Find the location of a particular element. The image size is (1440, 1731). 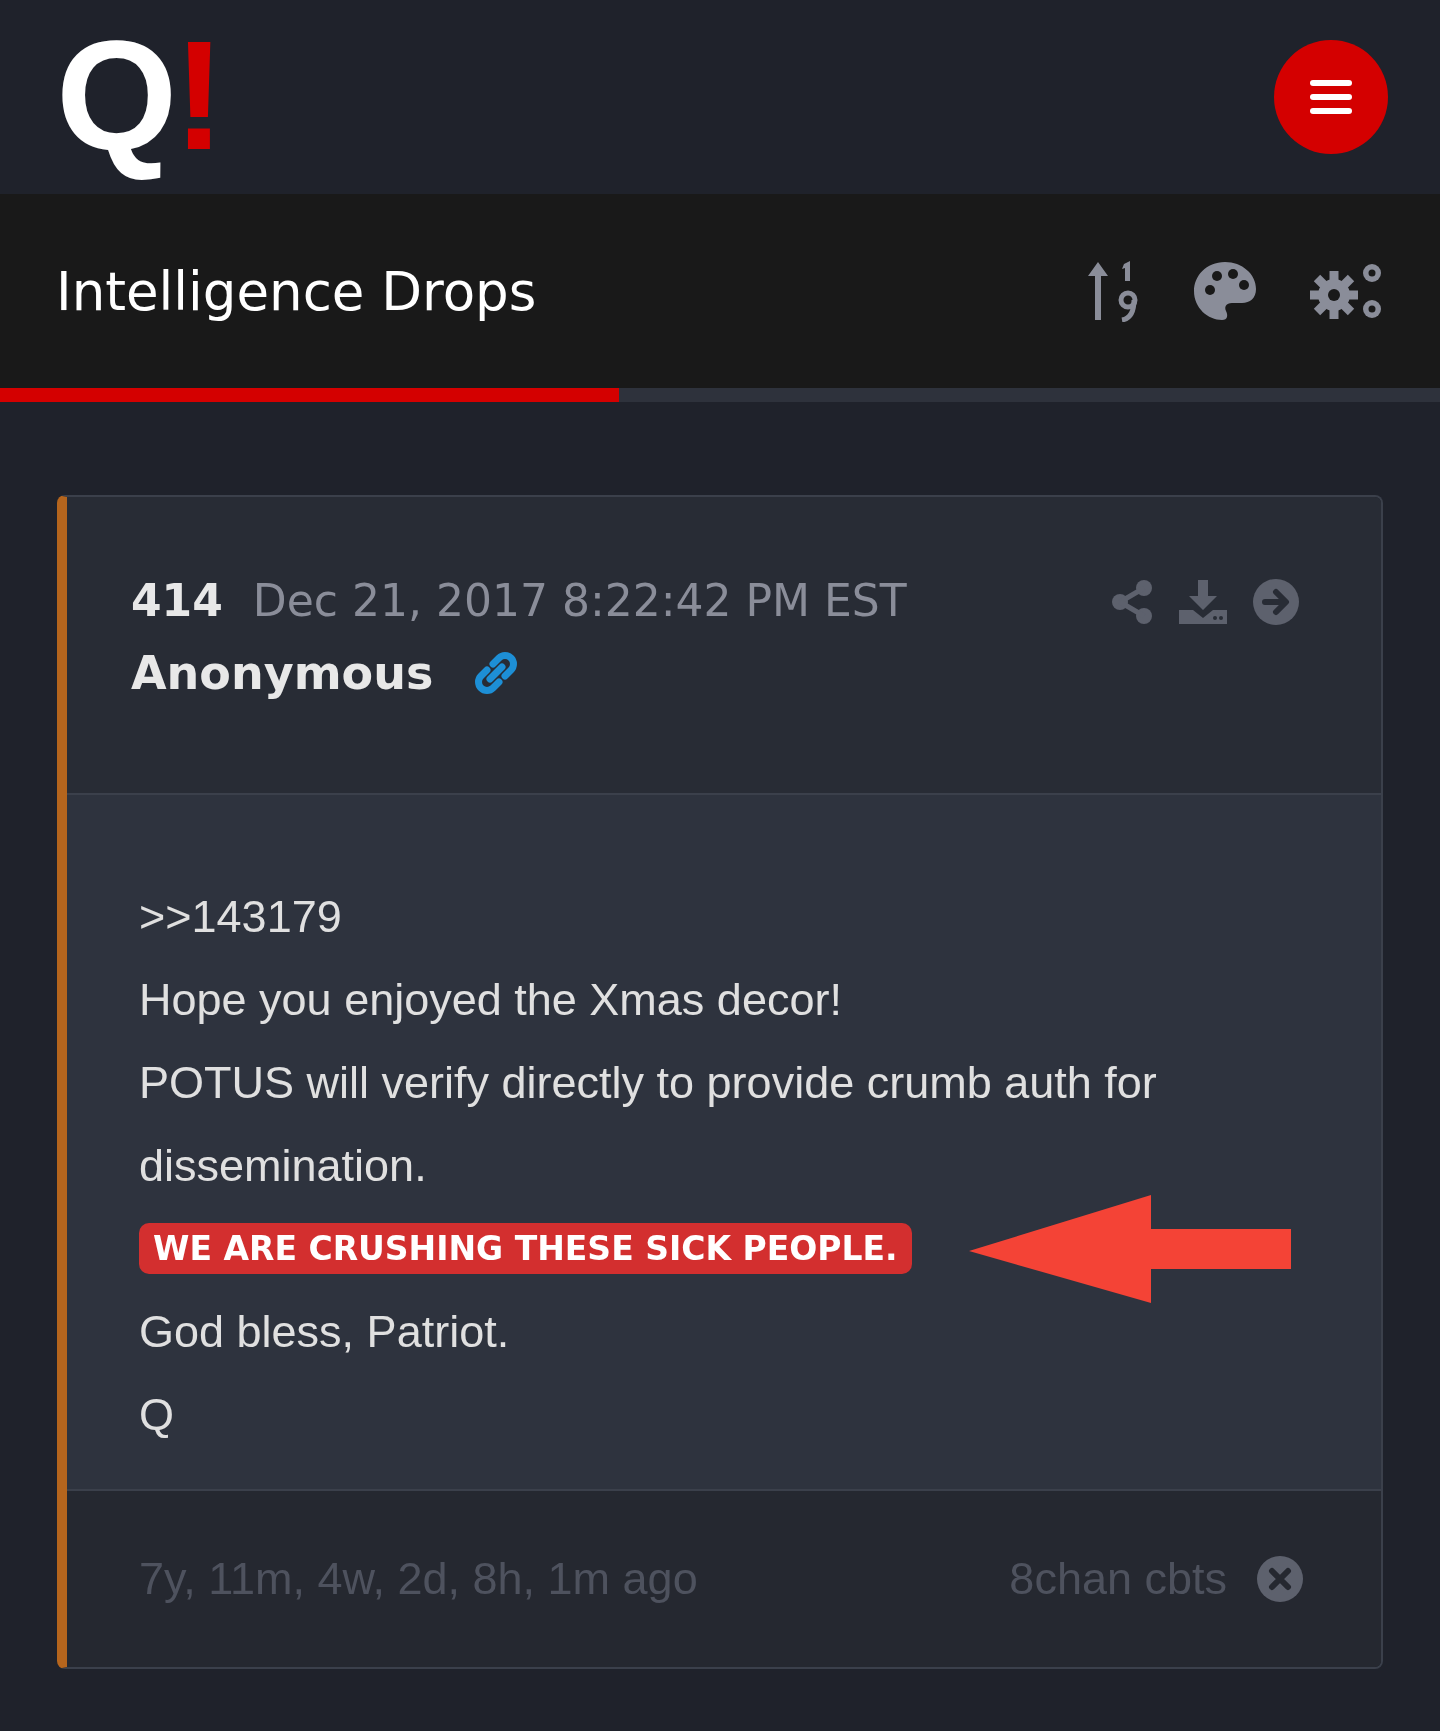

post-number: 414 is located at coordinates (177, 600).